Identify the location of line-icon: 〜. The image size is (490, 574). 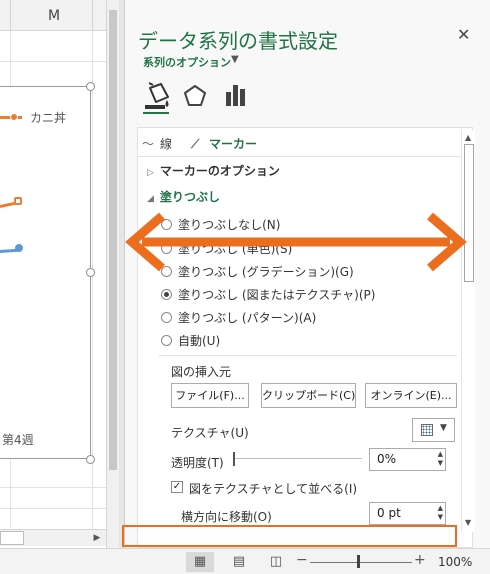
(148, 144).